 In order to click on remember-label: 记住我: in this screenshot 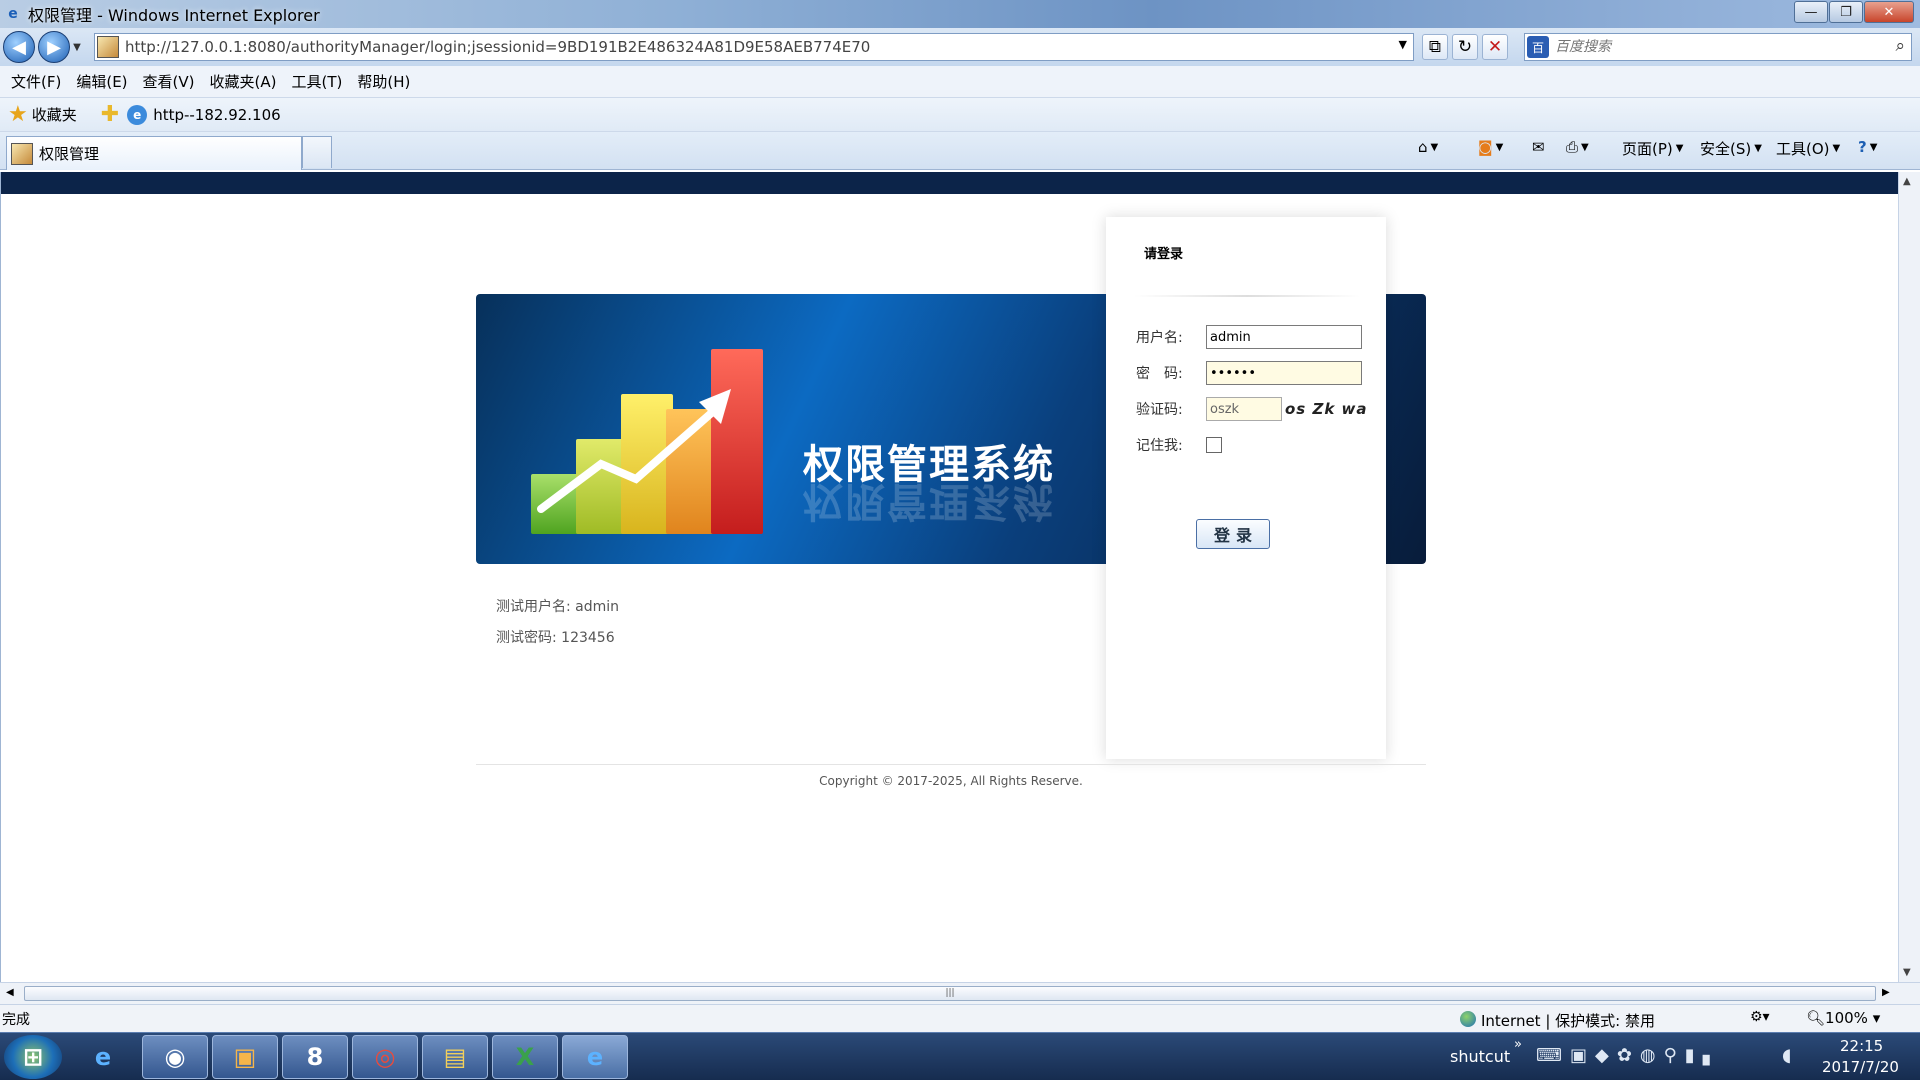, I will do `click(1159, 446)`.